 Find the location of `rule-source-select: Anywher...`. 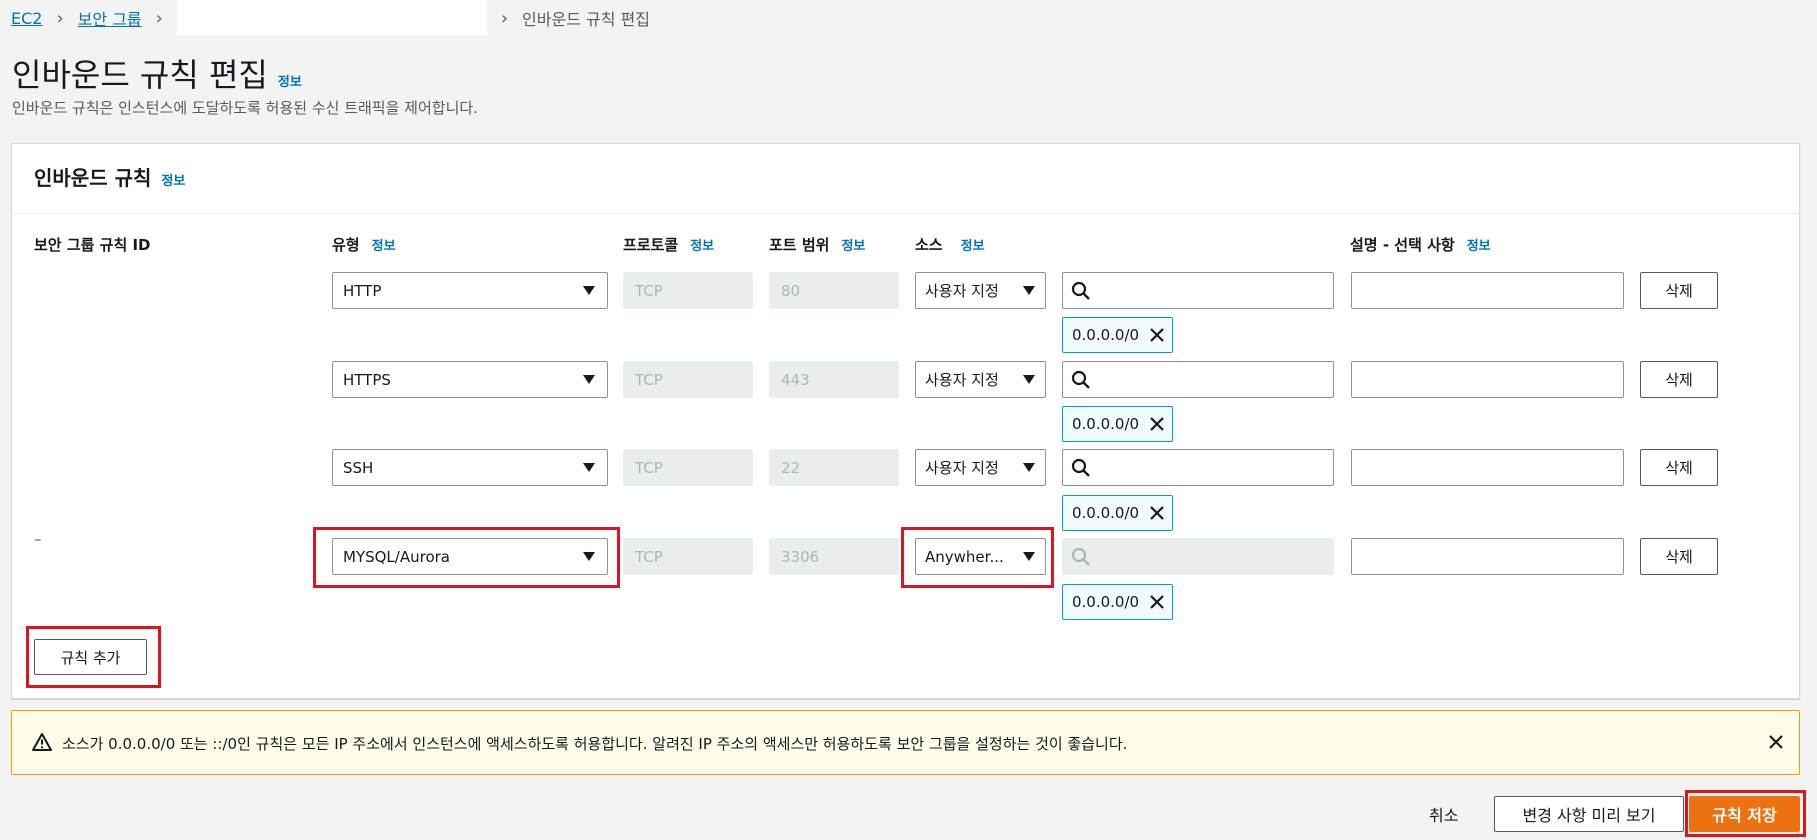

rule-source-select: Anywher... is located at coordinates (980, 556).